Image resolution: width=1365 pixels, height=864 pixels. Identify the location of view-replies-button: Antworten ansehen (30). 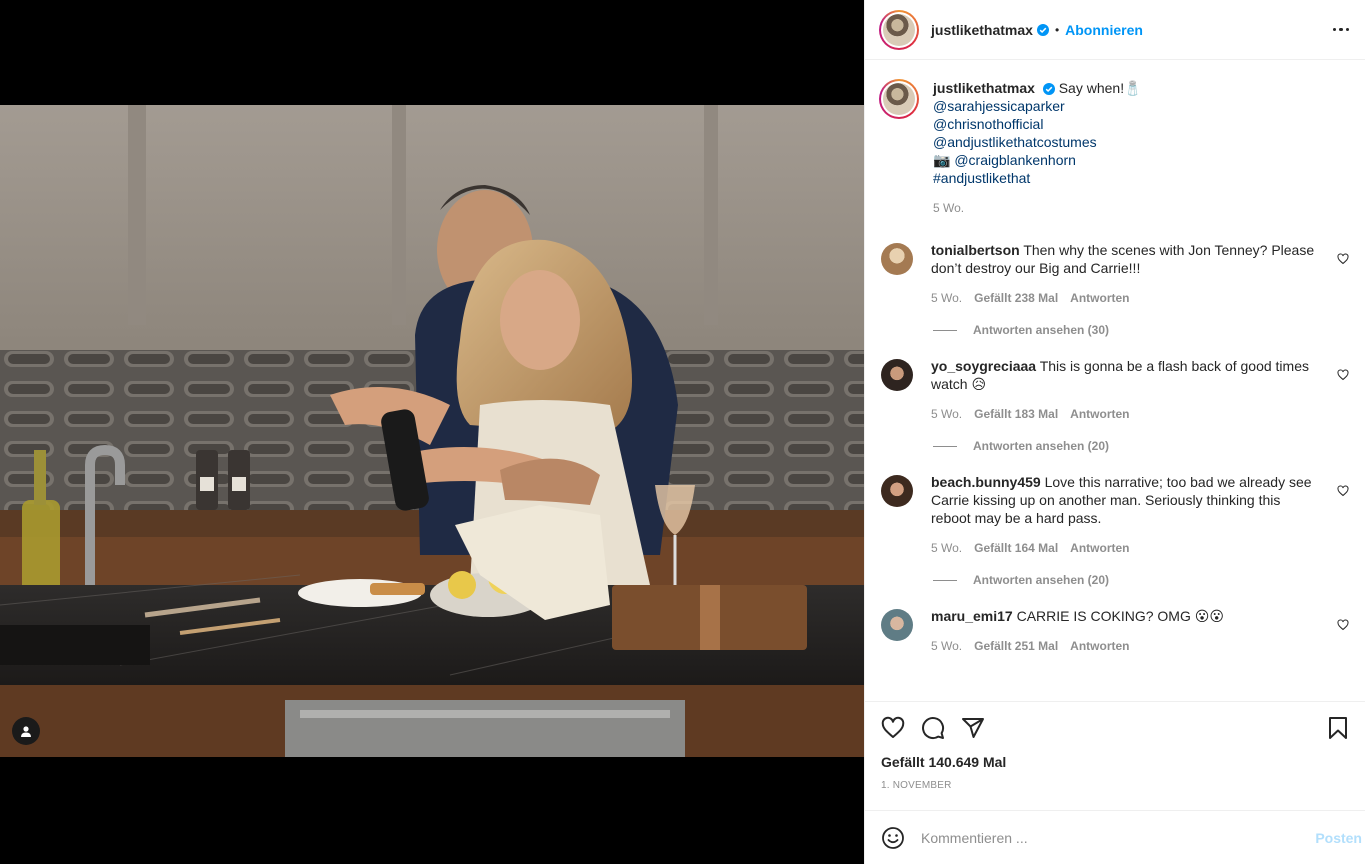
(1128, 330).